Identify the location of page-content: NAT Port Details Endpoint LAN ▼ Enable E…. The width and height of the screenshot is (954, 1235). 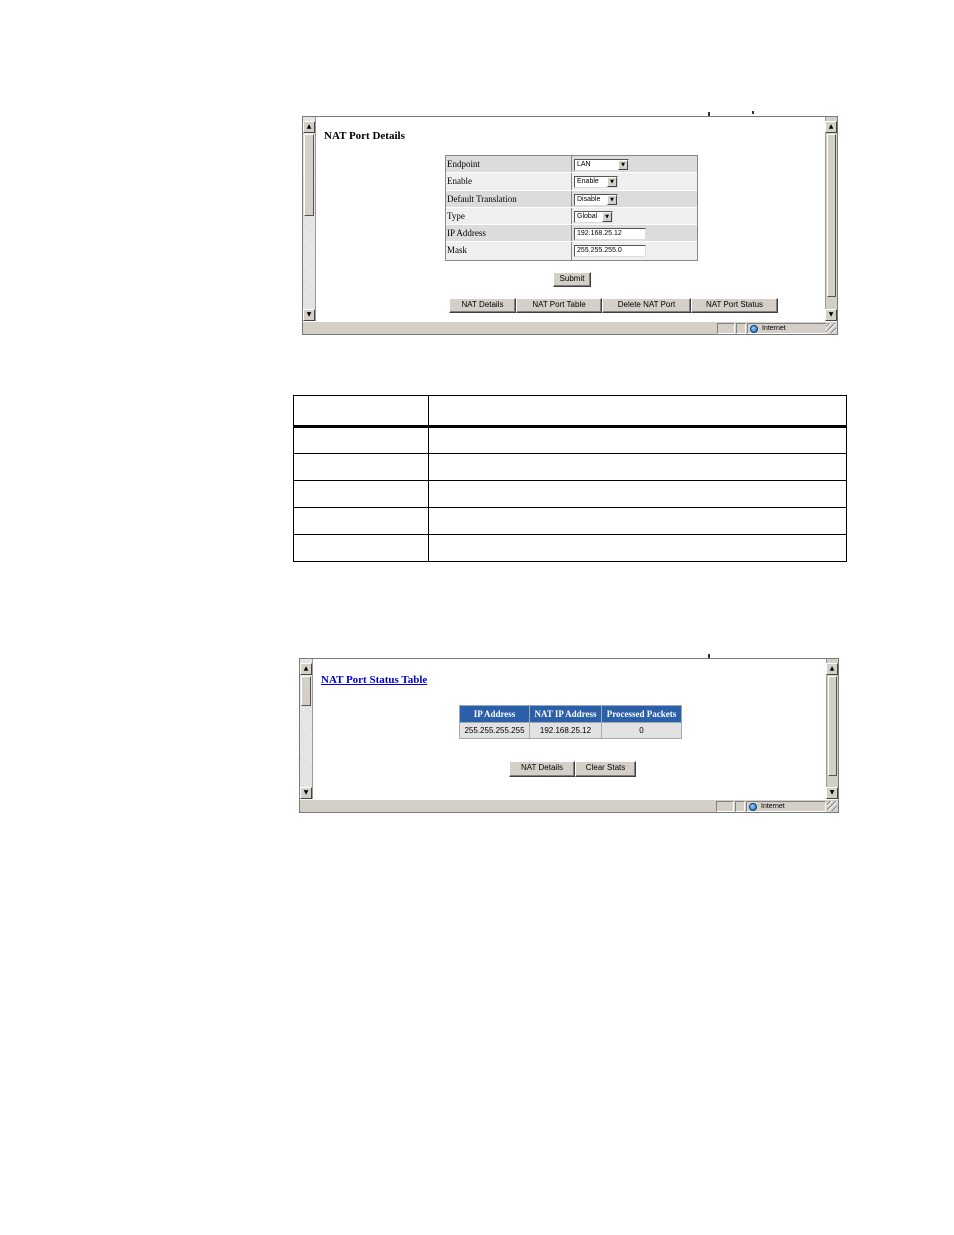
(571, 219).